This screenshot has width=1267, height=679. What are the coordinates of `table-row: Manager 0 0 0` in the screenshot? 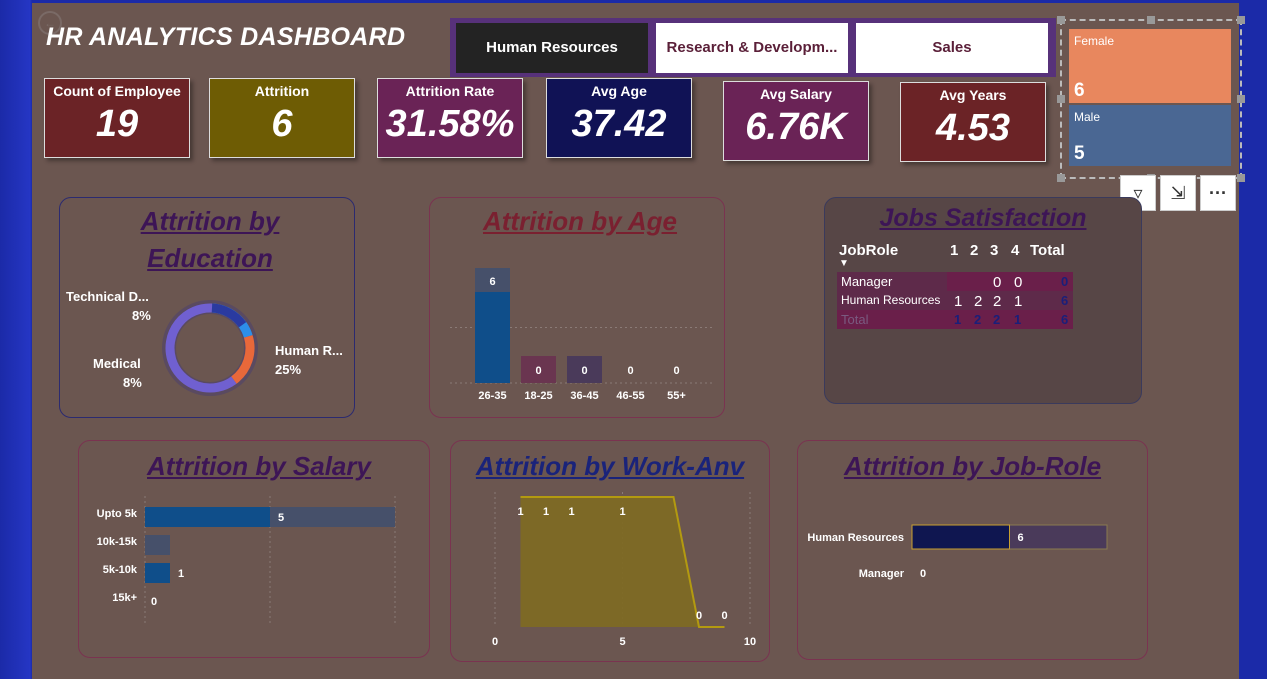 It's located at (955, 281).